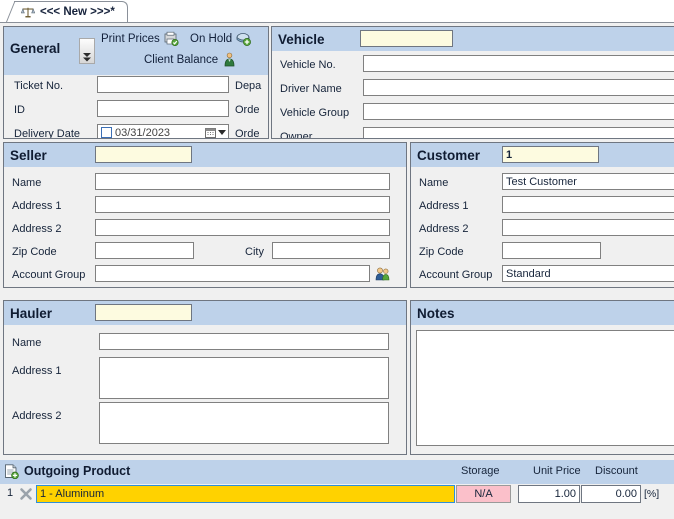 This screenshot has height=519, width=674. Describe the element at coordinates (245, 494) in the screenshot. I see `product-cell: 1 - Aluminum` at that location.